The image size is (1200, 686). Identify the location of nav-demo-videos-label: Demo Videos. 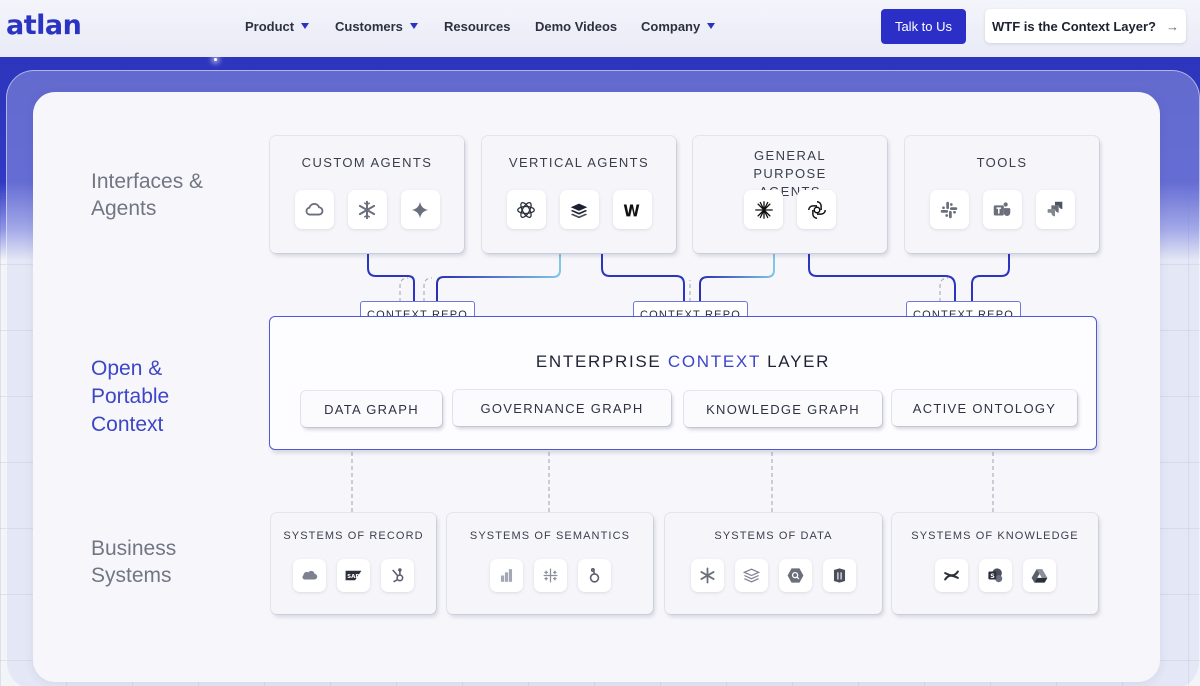
(576, 26).